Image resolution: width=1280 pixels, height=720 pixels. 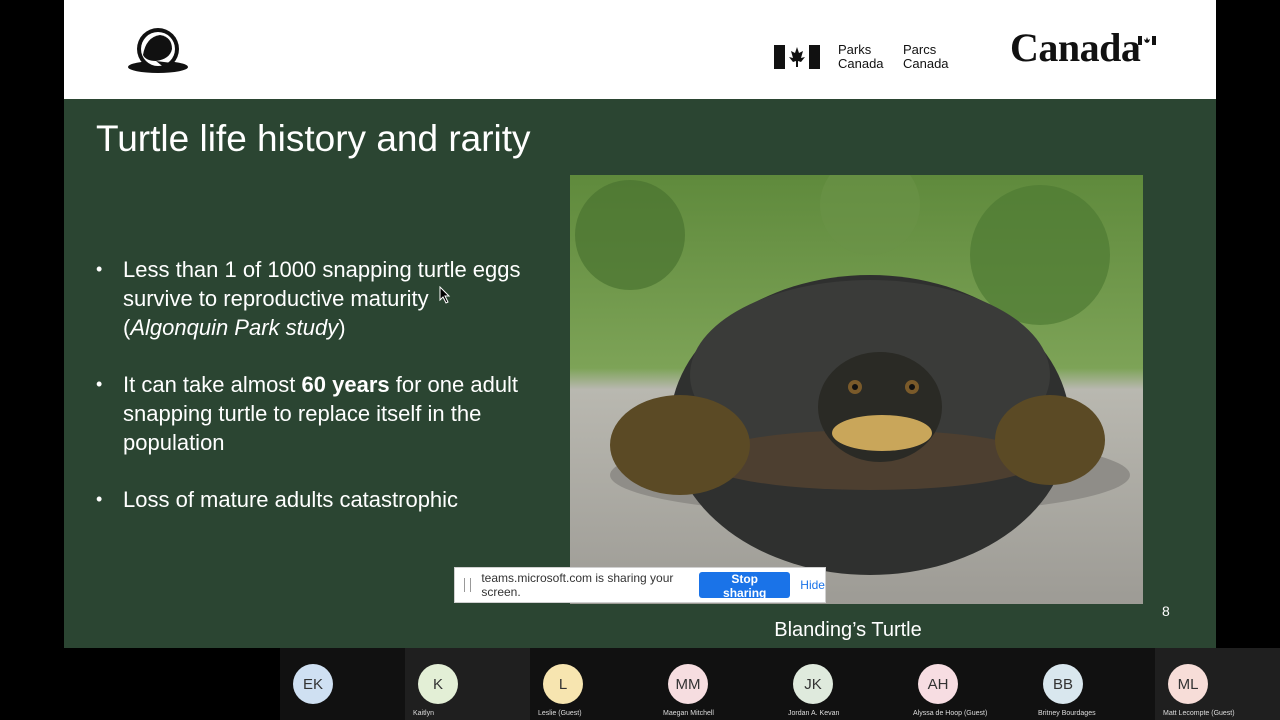 What do you see at coordinates (861, 63) in the screenshot?
I see `canada-label: Canada` at bounding box center [861, 63].